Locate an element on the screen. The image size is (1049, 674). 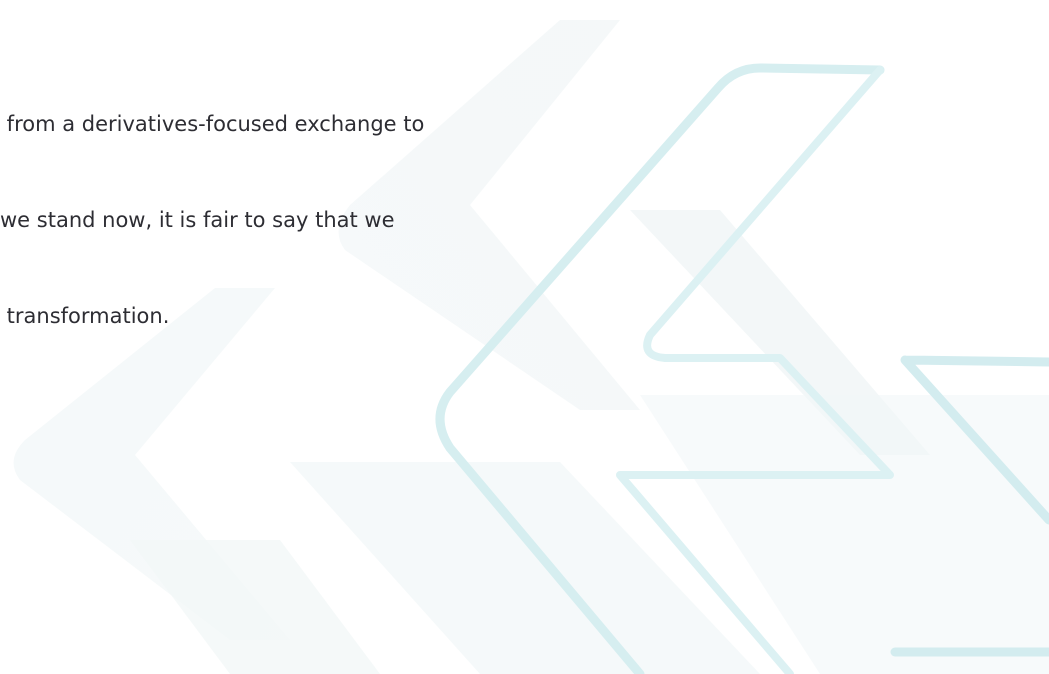
paragraph-line-3: transformation. is located at coordinates (85, 316).